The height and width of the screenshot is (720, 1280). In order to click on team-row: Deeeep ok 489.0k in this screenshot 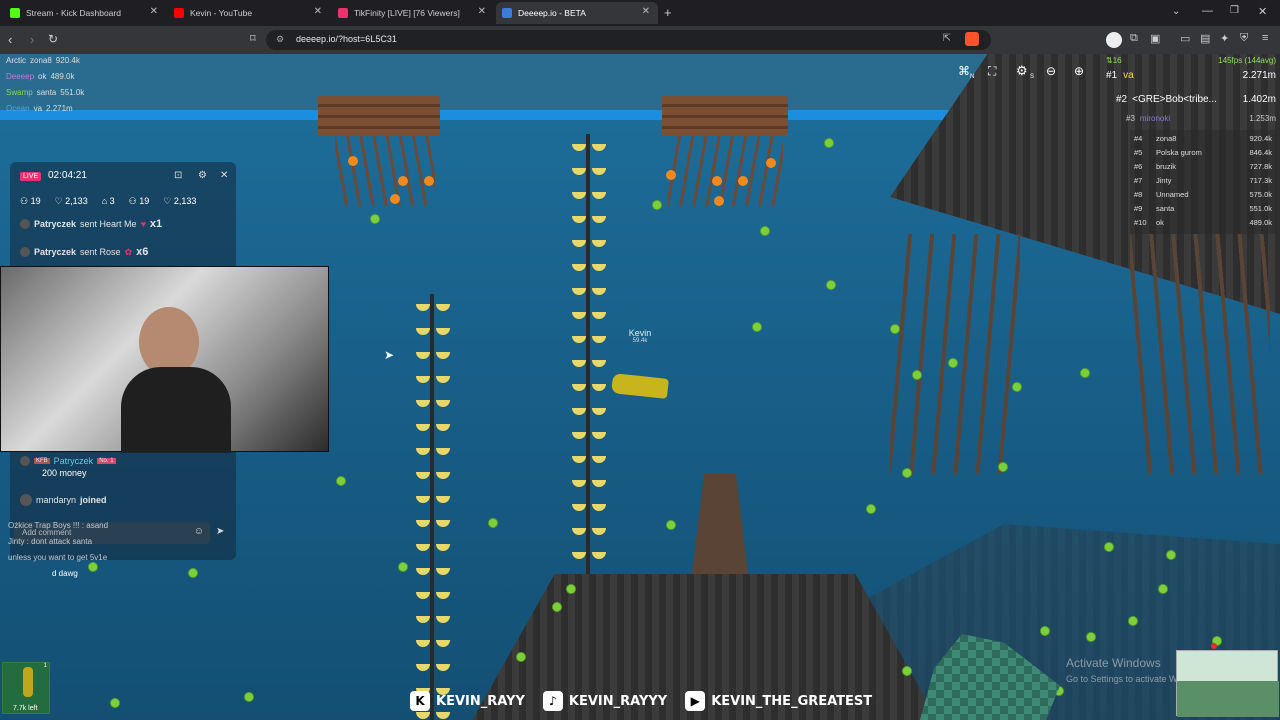, I will do `click(40, 76)`.